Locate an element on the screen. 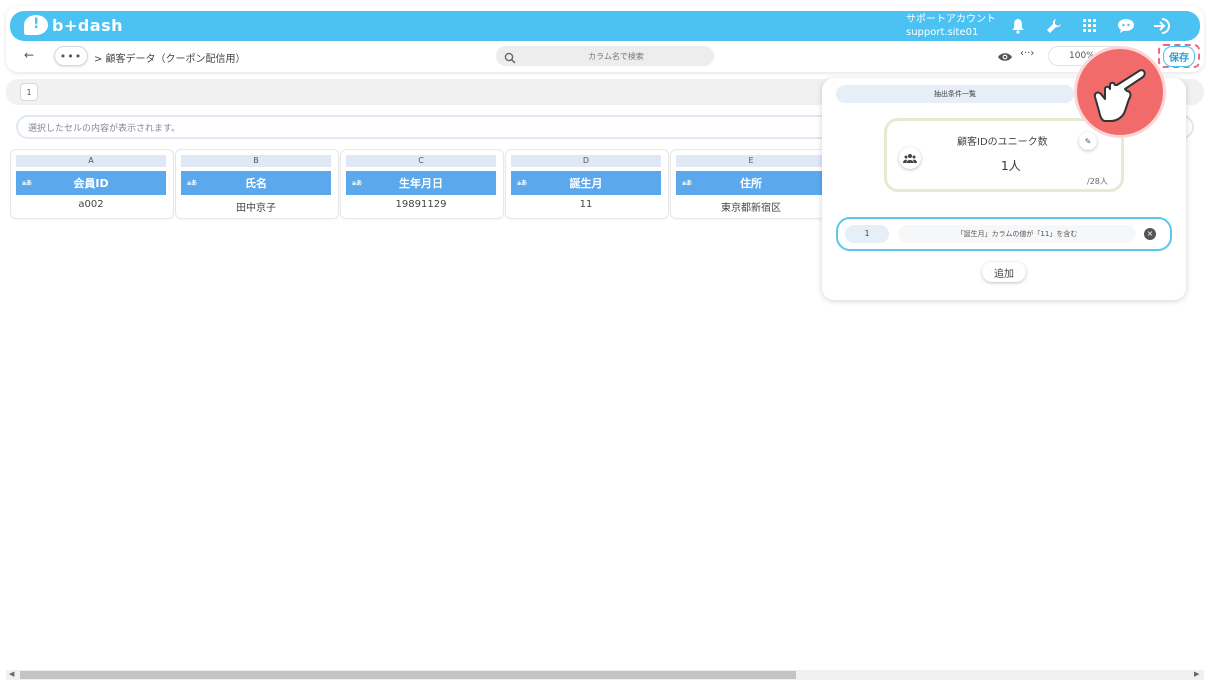 The width and height of the screenshot is (1210, 680). column-card-a: A aあ 会員ID a002 is located at coordinates (92, 184).